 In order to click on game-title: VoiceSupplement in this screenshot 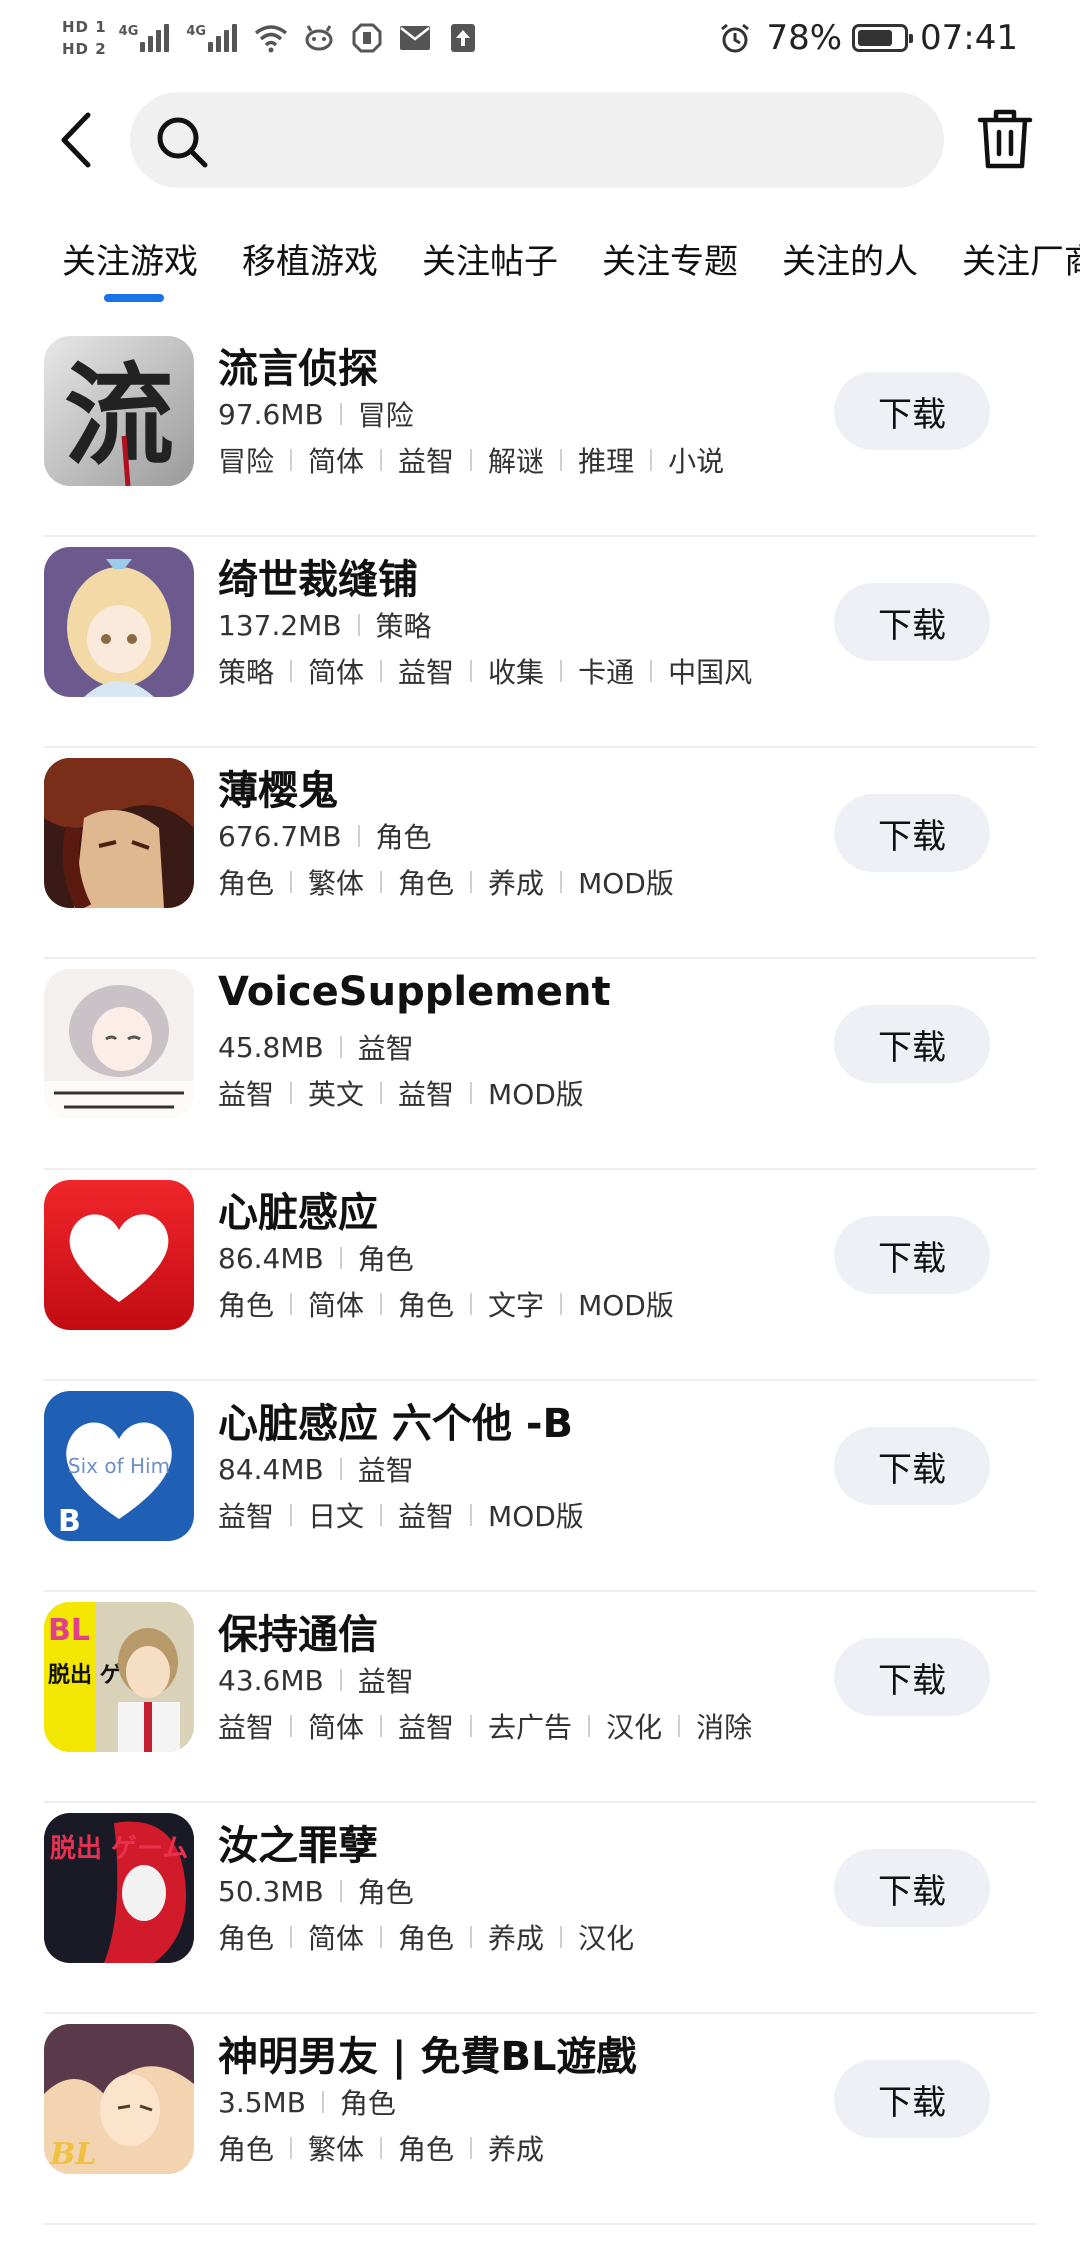, I will do `click(414, 992)`.